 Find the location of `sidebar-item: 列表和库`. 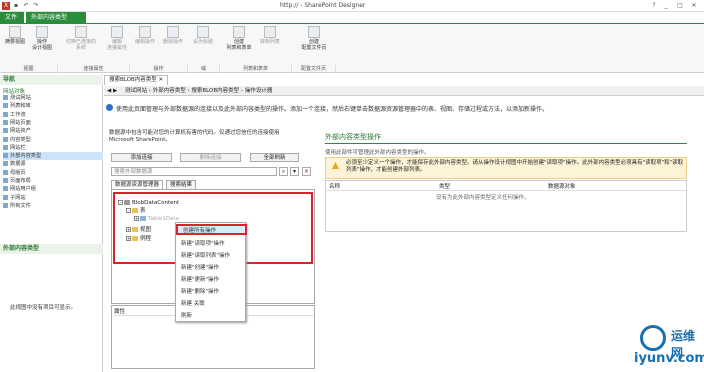

sidebar-item: 列表和库 is located at coordinates (53, 106).